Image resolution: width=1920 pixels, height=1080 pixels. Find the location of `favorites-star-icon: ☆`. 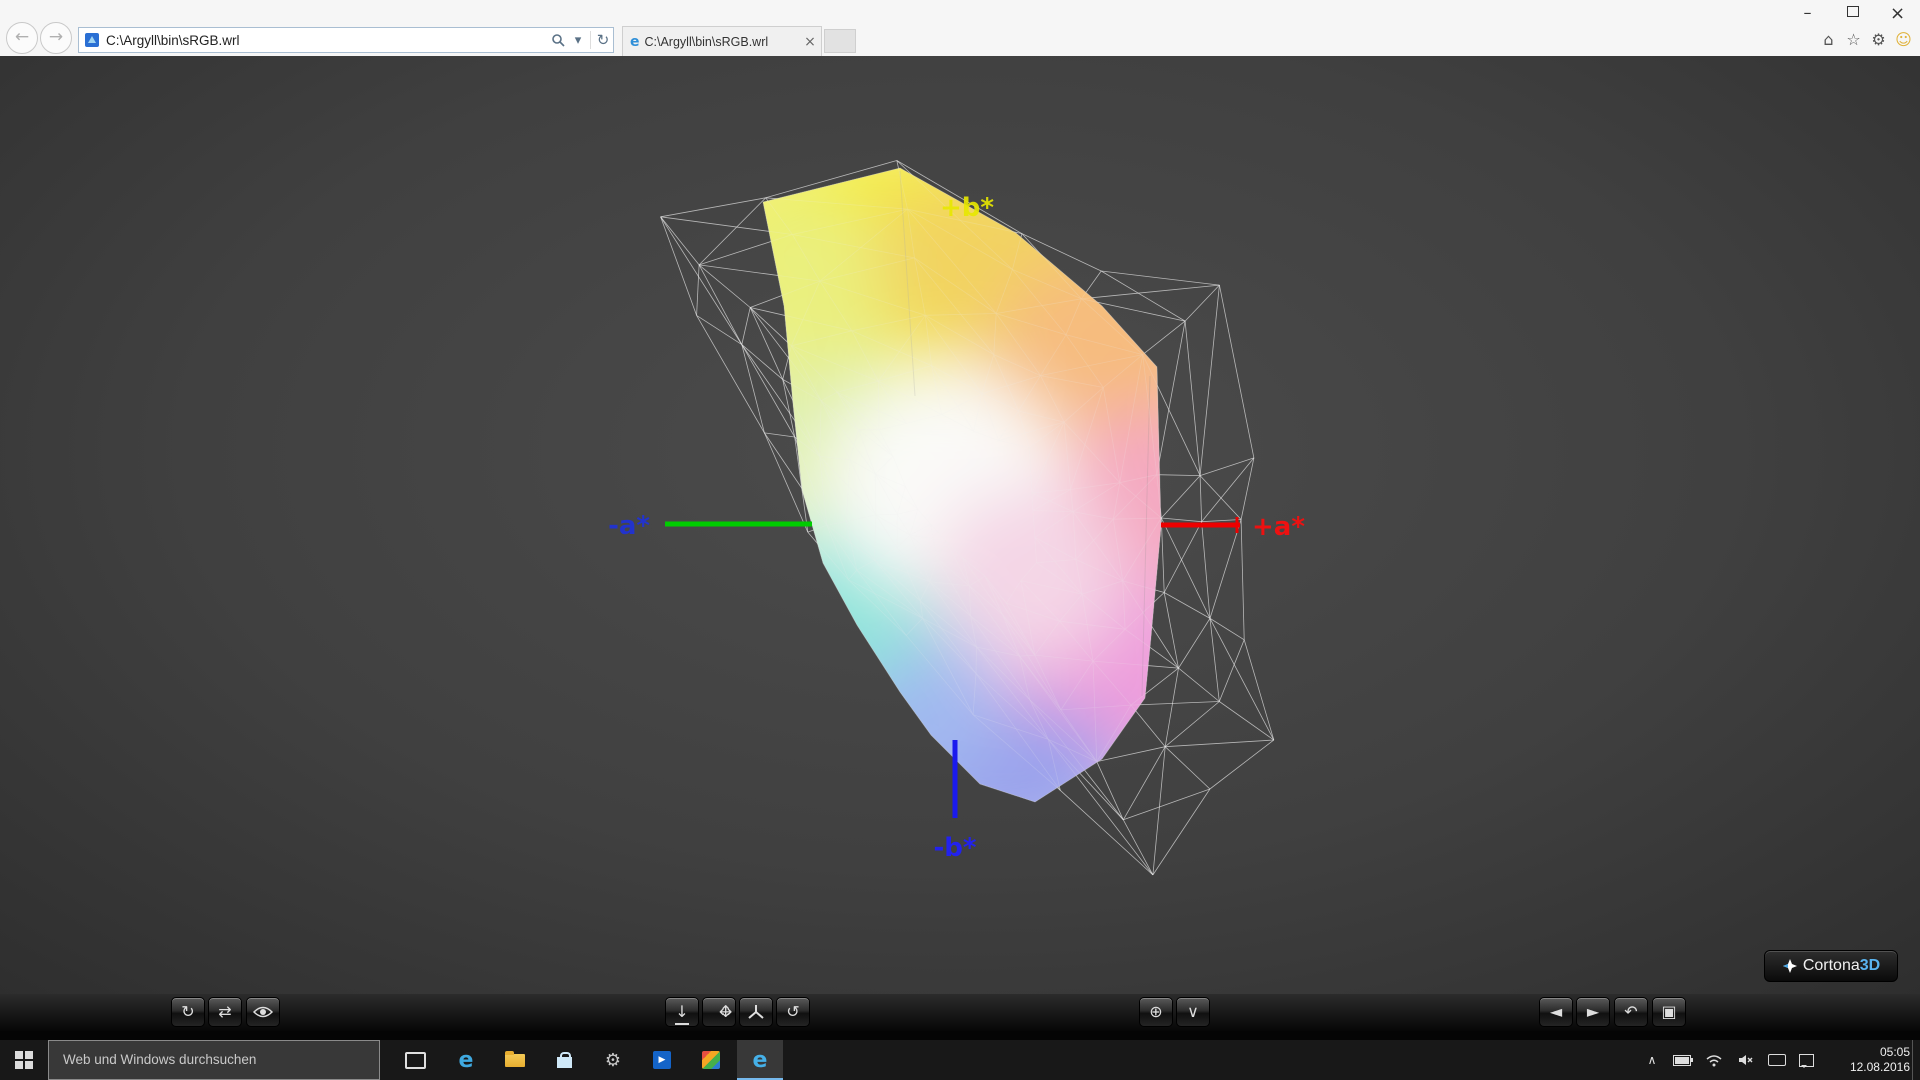

favorites-star-icon: ☆ is located at coordinates (1853, 40).